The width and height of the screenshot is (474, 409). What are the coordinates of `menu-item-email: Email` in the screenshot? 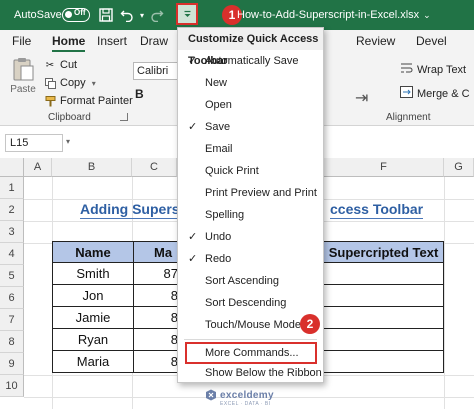 It's located at (250, 149).